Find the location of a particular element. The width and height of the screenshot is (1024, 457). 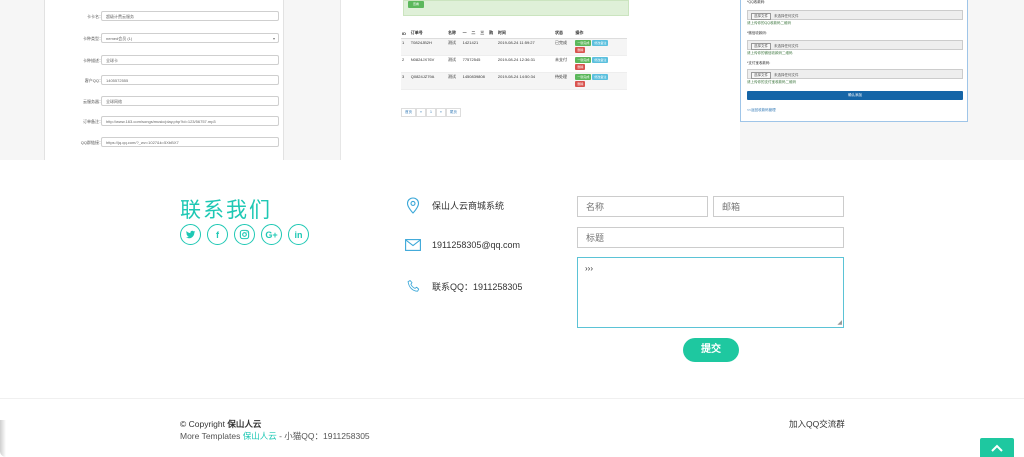

resize-grip-icon: ◢ is located at coordinates (839, 323).